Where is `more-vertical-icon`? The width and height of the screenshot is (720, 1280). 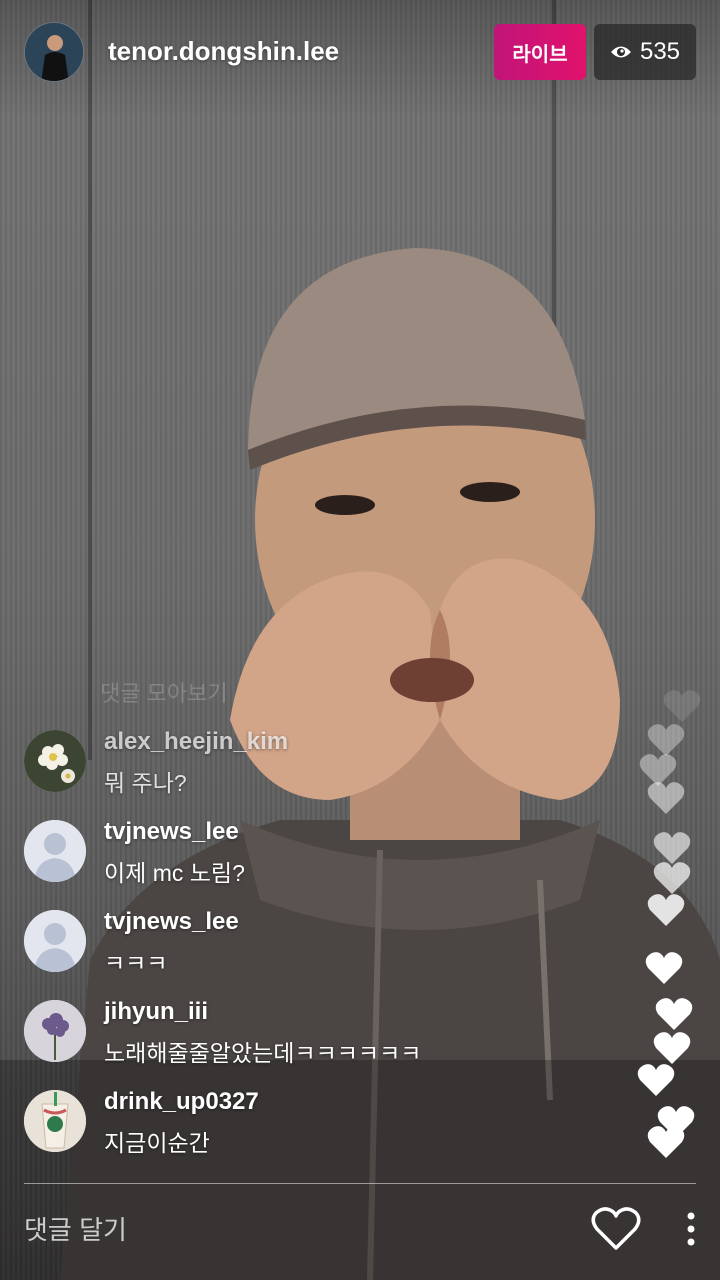
more-vertical-icon is located at coordinates (691, 1230).